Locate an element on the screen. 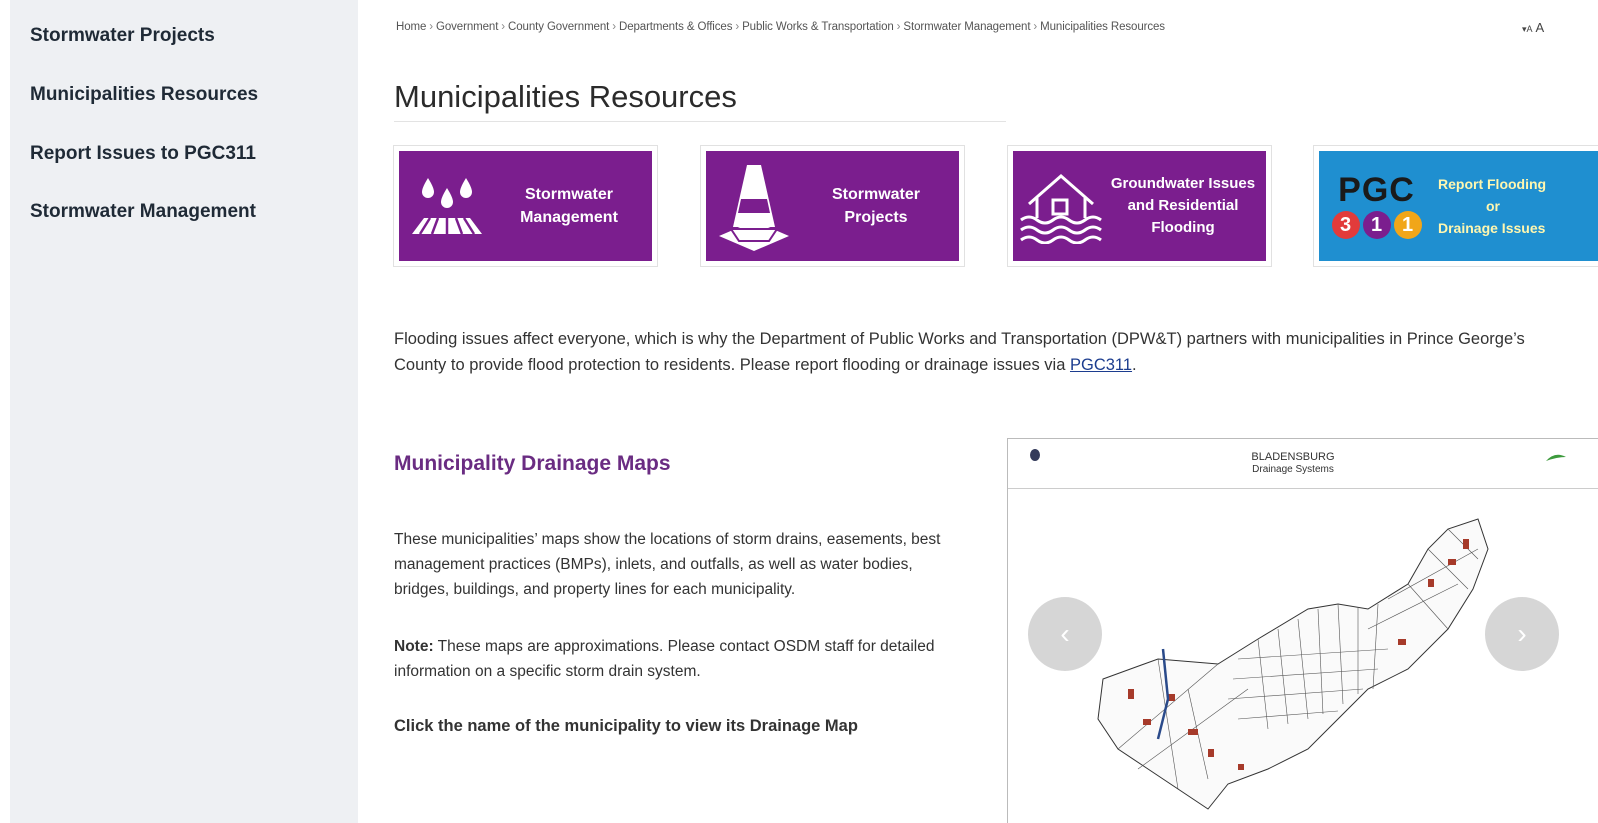  increase-font-button: A is located at coordinates (1539, 27).